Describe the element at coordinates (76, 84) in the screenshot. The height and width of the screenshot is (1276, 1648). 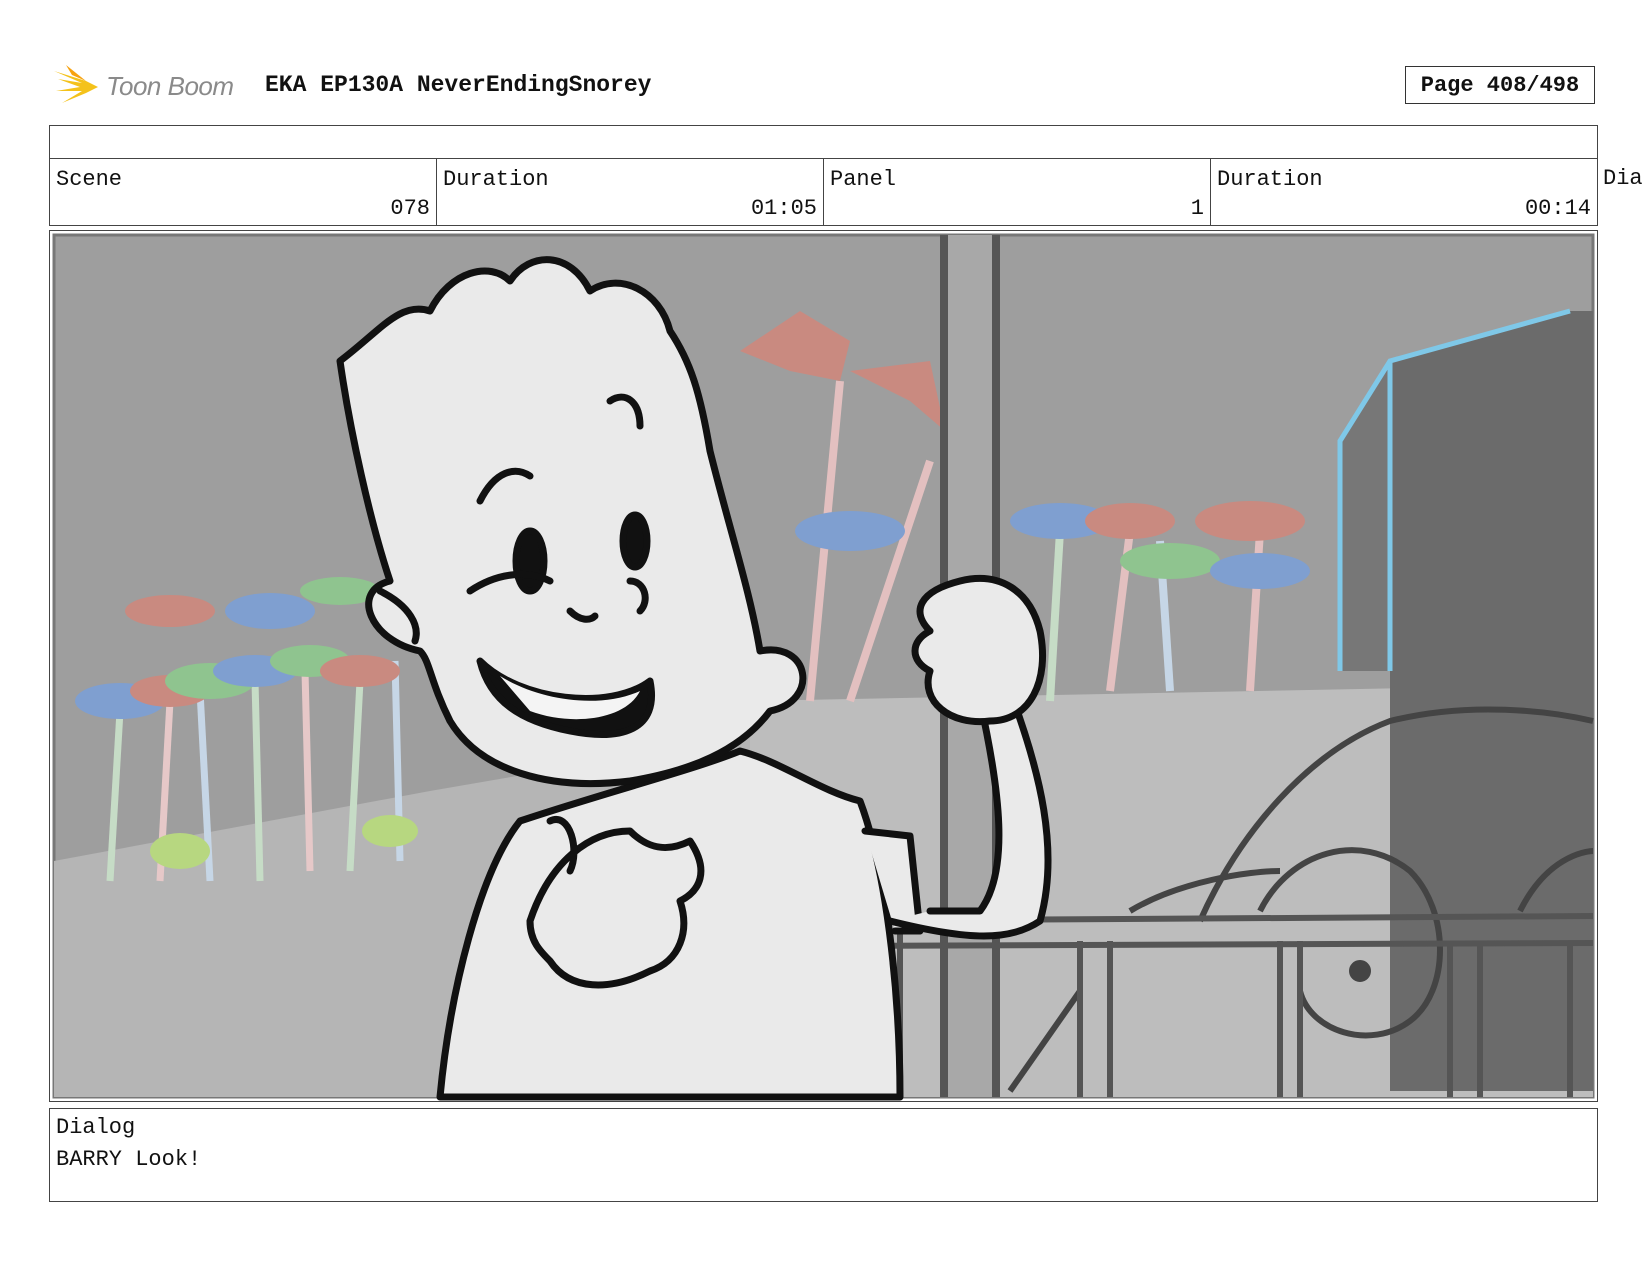
I see `starburst-icon` at that location.